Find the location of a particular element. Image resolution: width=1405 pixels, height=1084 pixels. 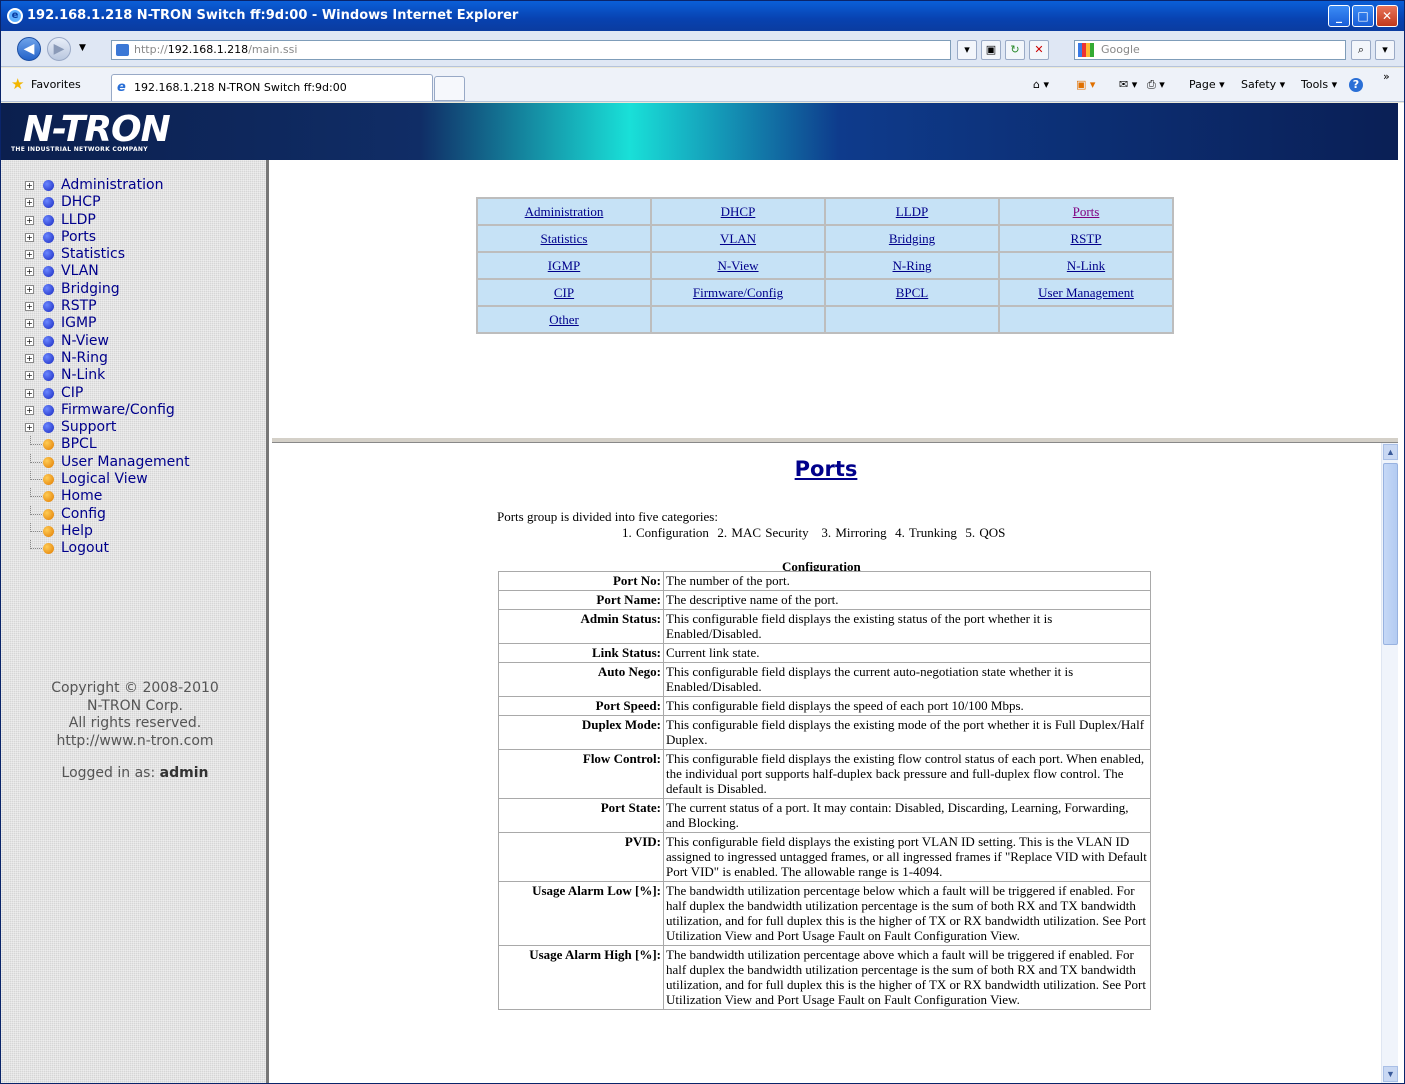

sidebar-item-help: Help is located at coordinates (107, 531).